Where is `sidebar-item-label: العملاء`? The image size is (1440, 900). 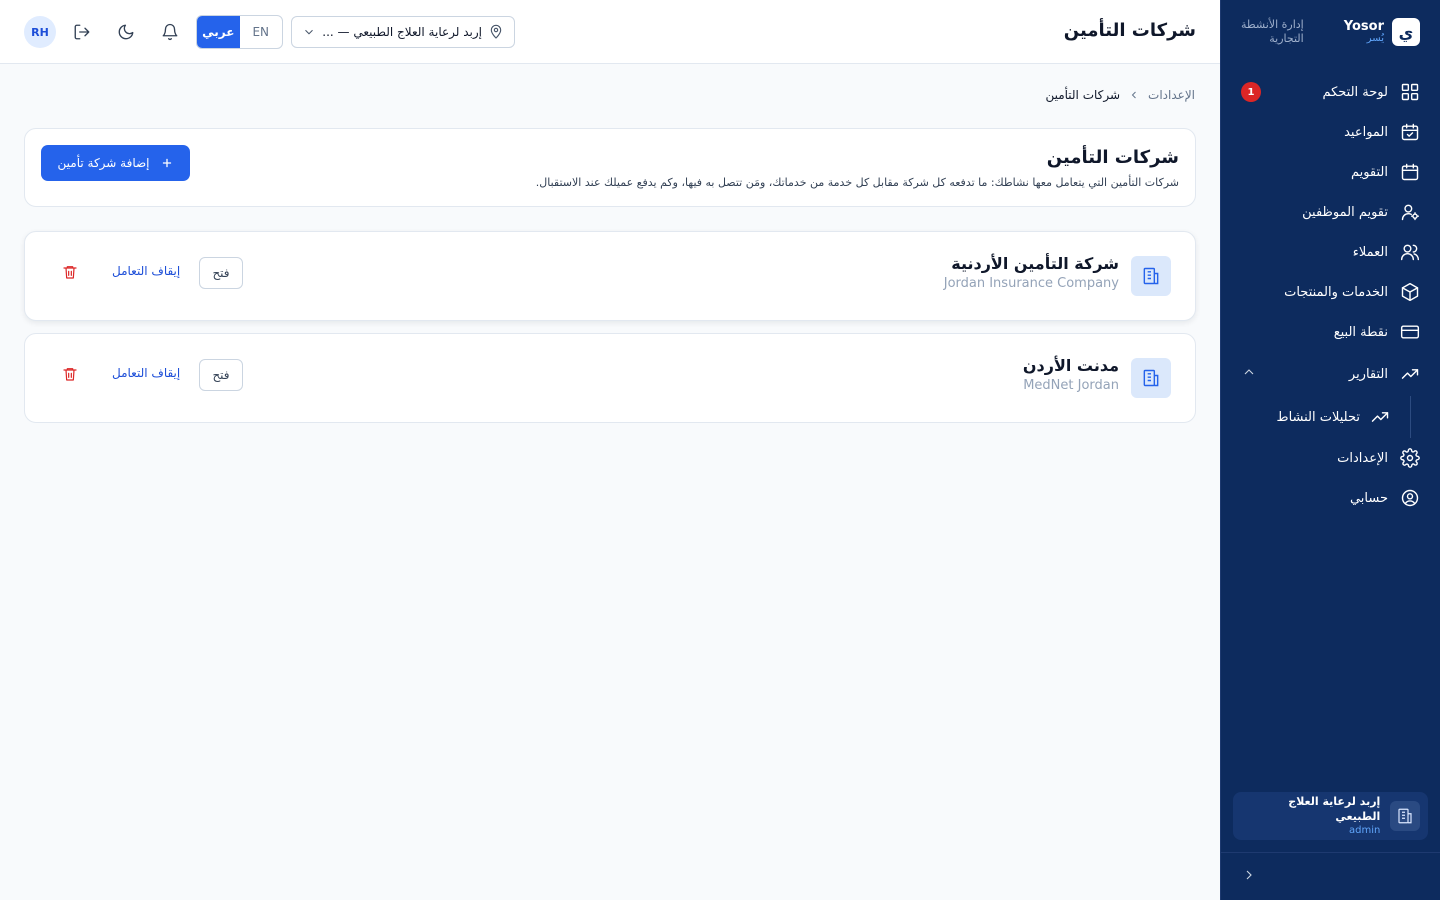 sidebar-item-label: العملاء is located at coordinates (1370, 252).